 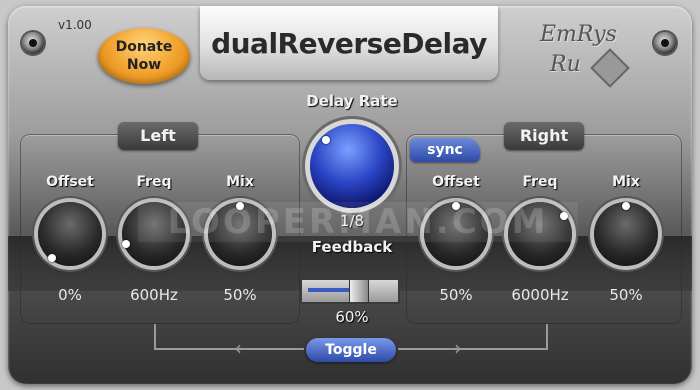 I want to click on left-offset-knob, so click(x=70, y=234).